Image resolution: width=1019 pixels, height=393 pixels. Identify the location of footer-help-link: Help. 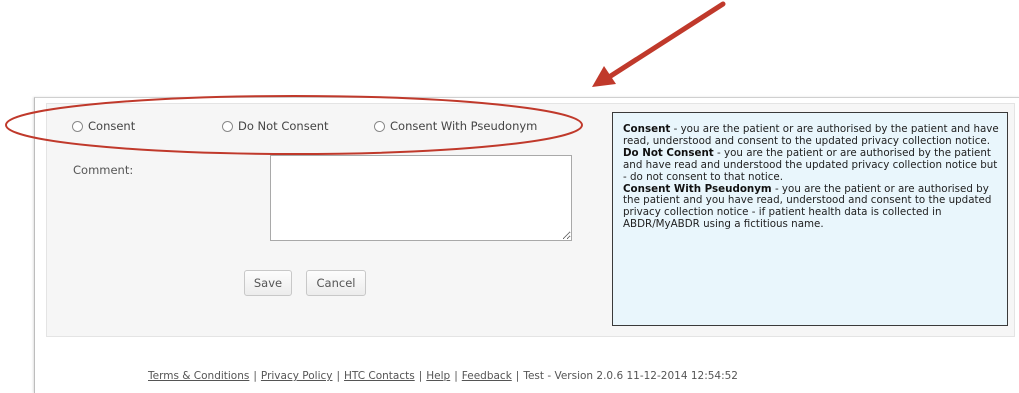
(438, 376).